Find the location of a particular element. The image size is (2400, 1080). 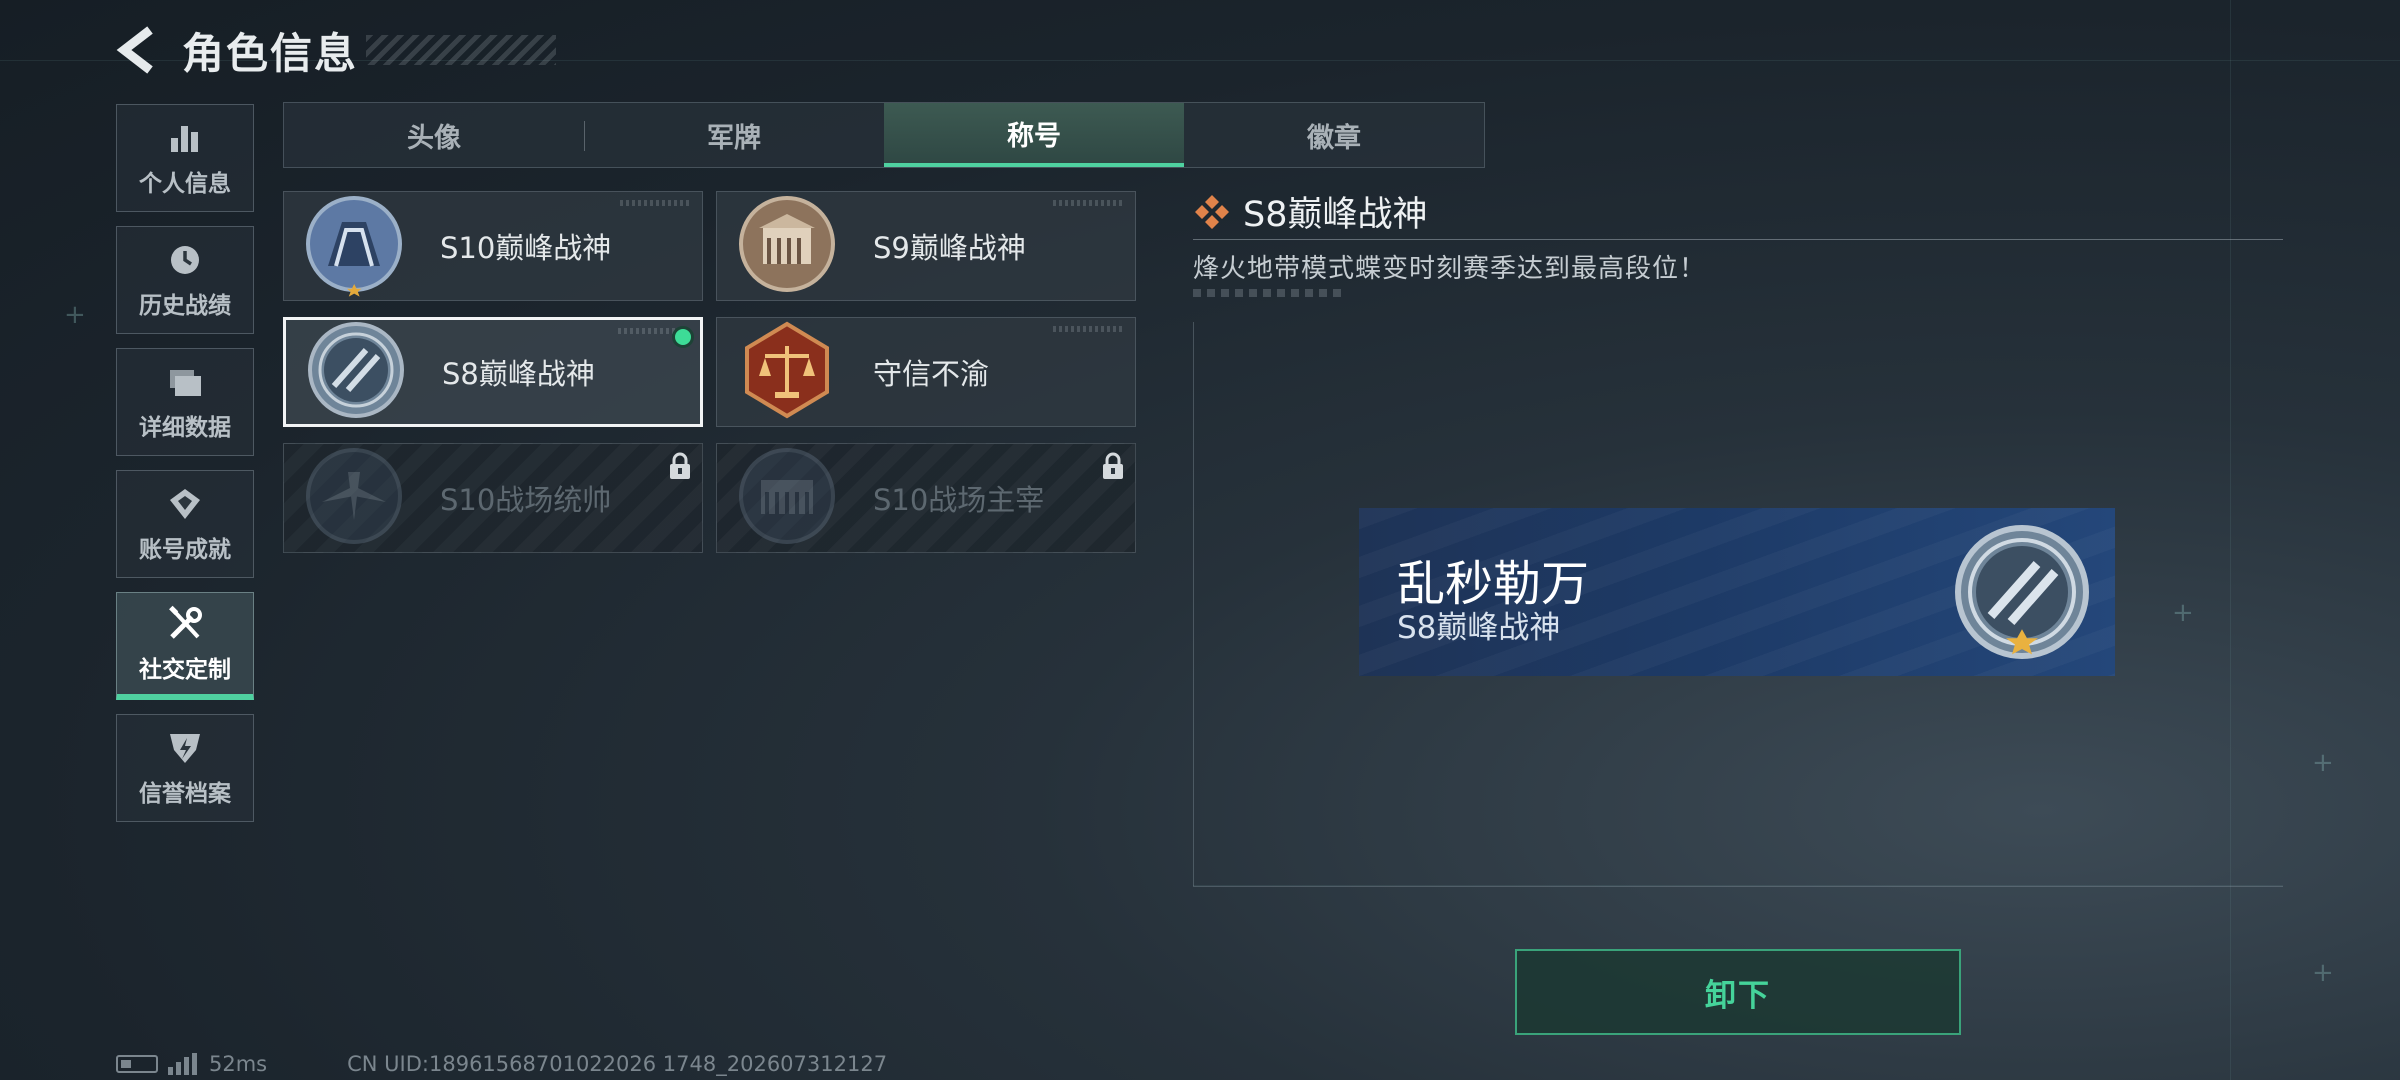

sidebar-item-label: 社交定制 is located at coordinates (185, 669).